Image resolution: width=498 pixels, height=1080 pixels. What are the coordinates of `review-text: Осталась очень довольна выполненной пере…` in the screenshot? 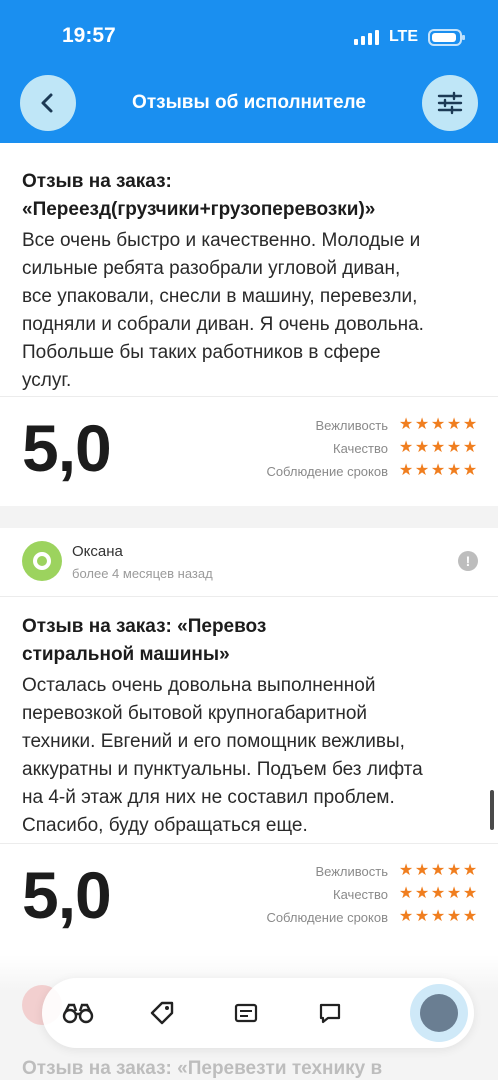 It's located at (252, 756).